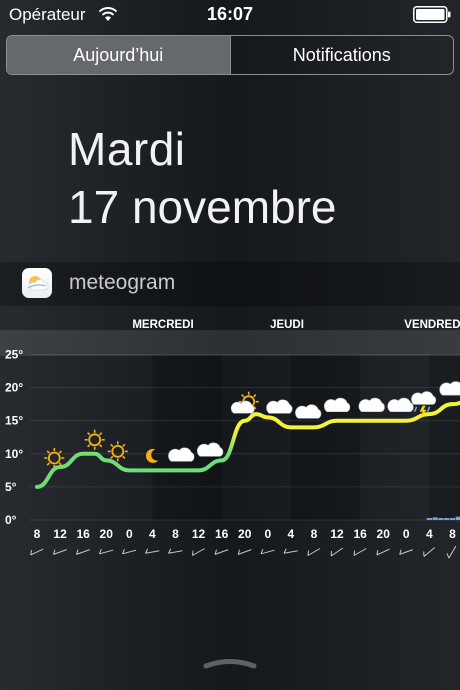 The image size is (460, 690). Describe the element at coordinates (14, 355) in the screenshot. I see `y-tick-label: 25°` at that location.